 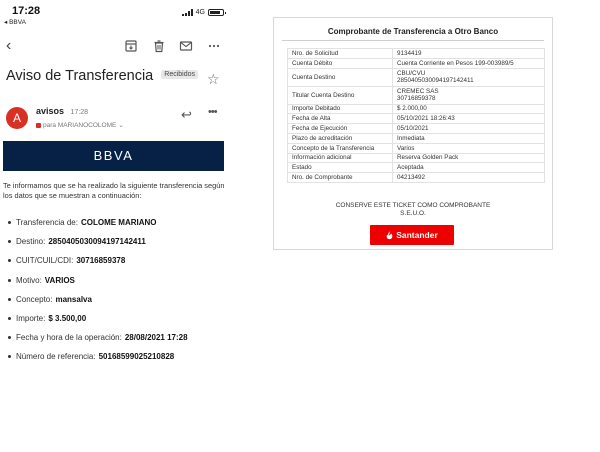 What do you see at coordinates (119, 318) in the screenshot?
I see `list-item: Importe: $ 3.500,00` at bounding box center [119, 318].